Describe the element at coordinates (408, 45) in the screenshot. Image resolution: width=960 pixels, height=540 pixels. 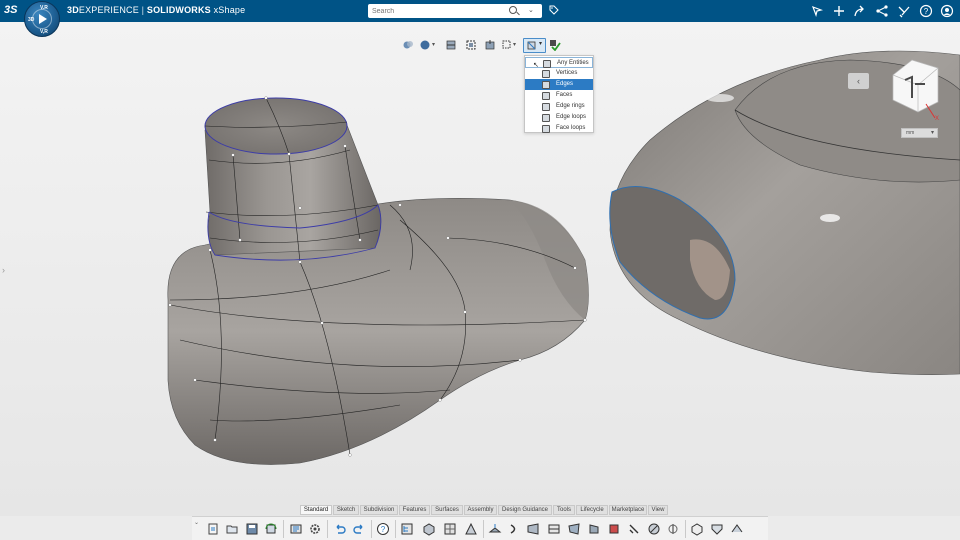
I see `view-orientation-icon` at that location.